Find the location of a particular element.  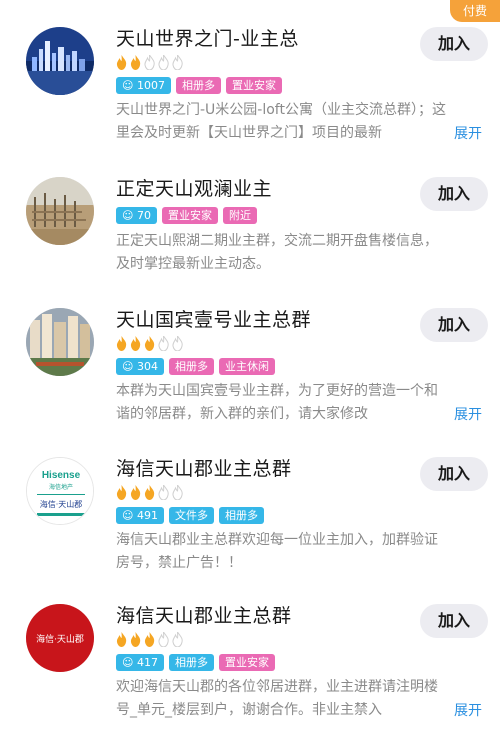

group-tags: ☺ 304 相册多 业主休闲 is located at coordinates (195, 366).